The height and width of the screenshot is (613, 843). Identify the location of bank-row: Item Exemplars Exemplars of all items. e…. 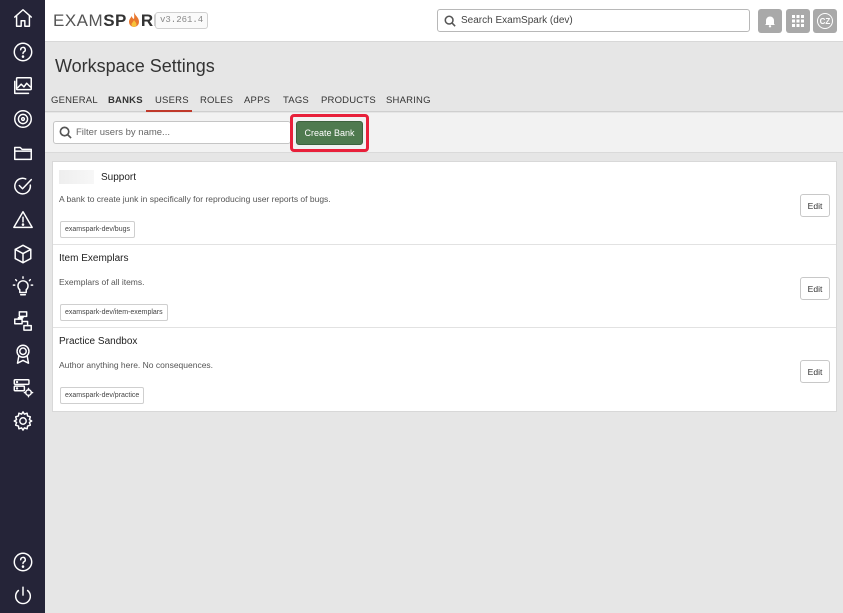
(444, 286).